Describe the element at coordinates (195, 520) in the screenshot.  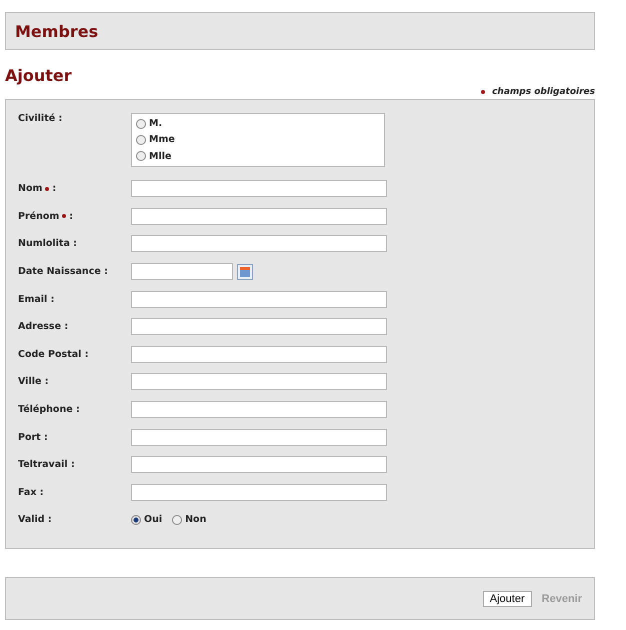
I see `radio-label: Non` at that location.